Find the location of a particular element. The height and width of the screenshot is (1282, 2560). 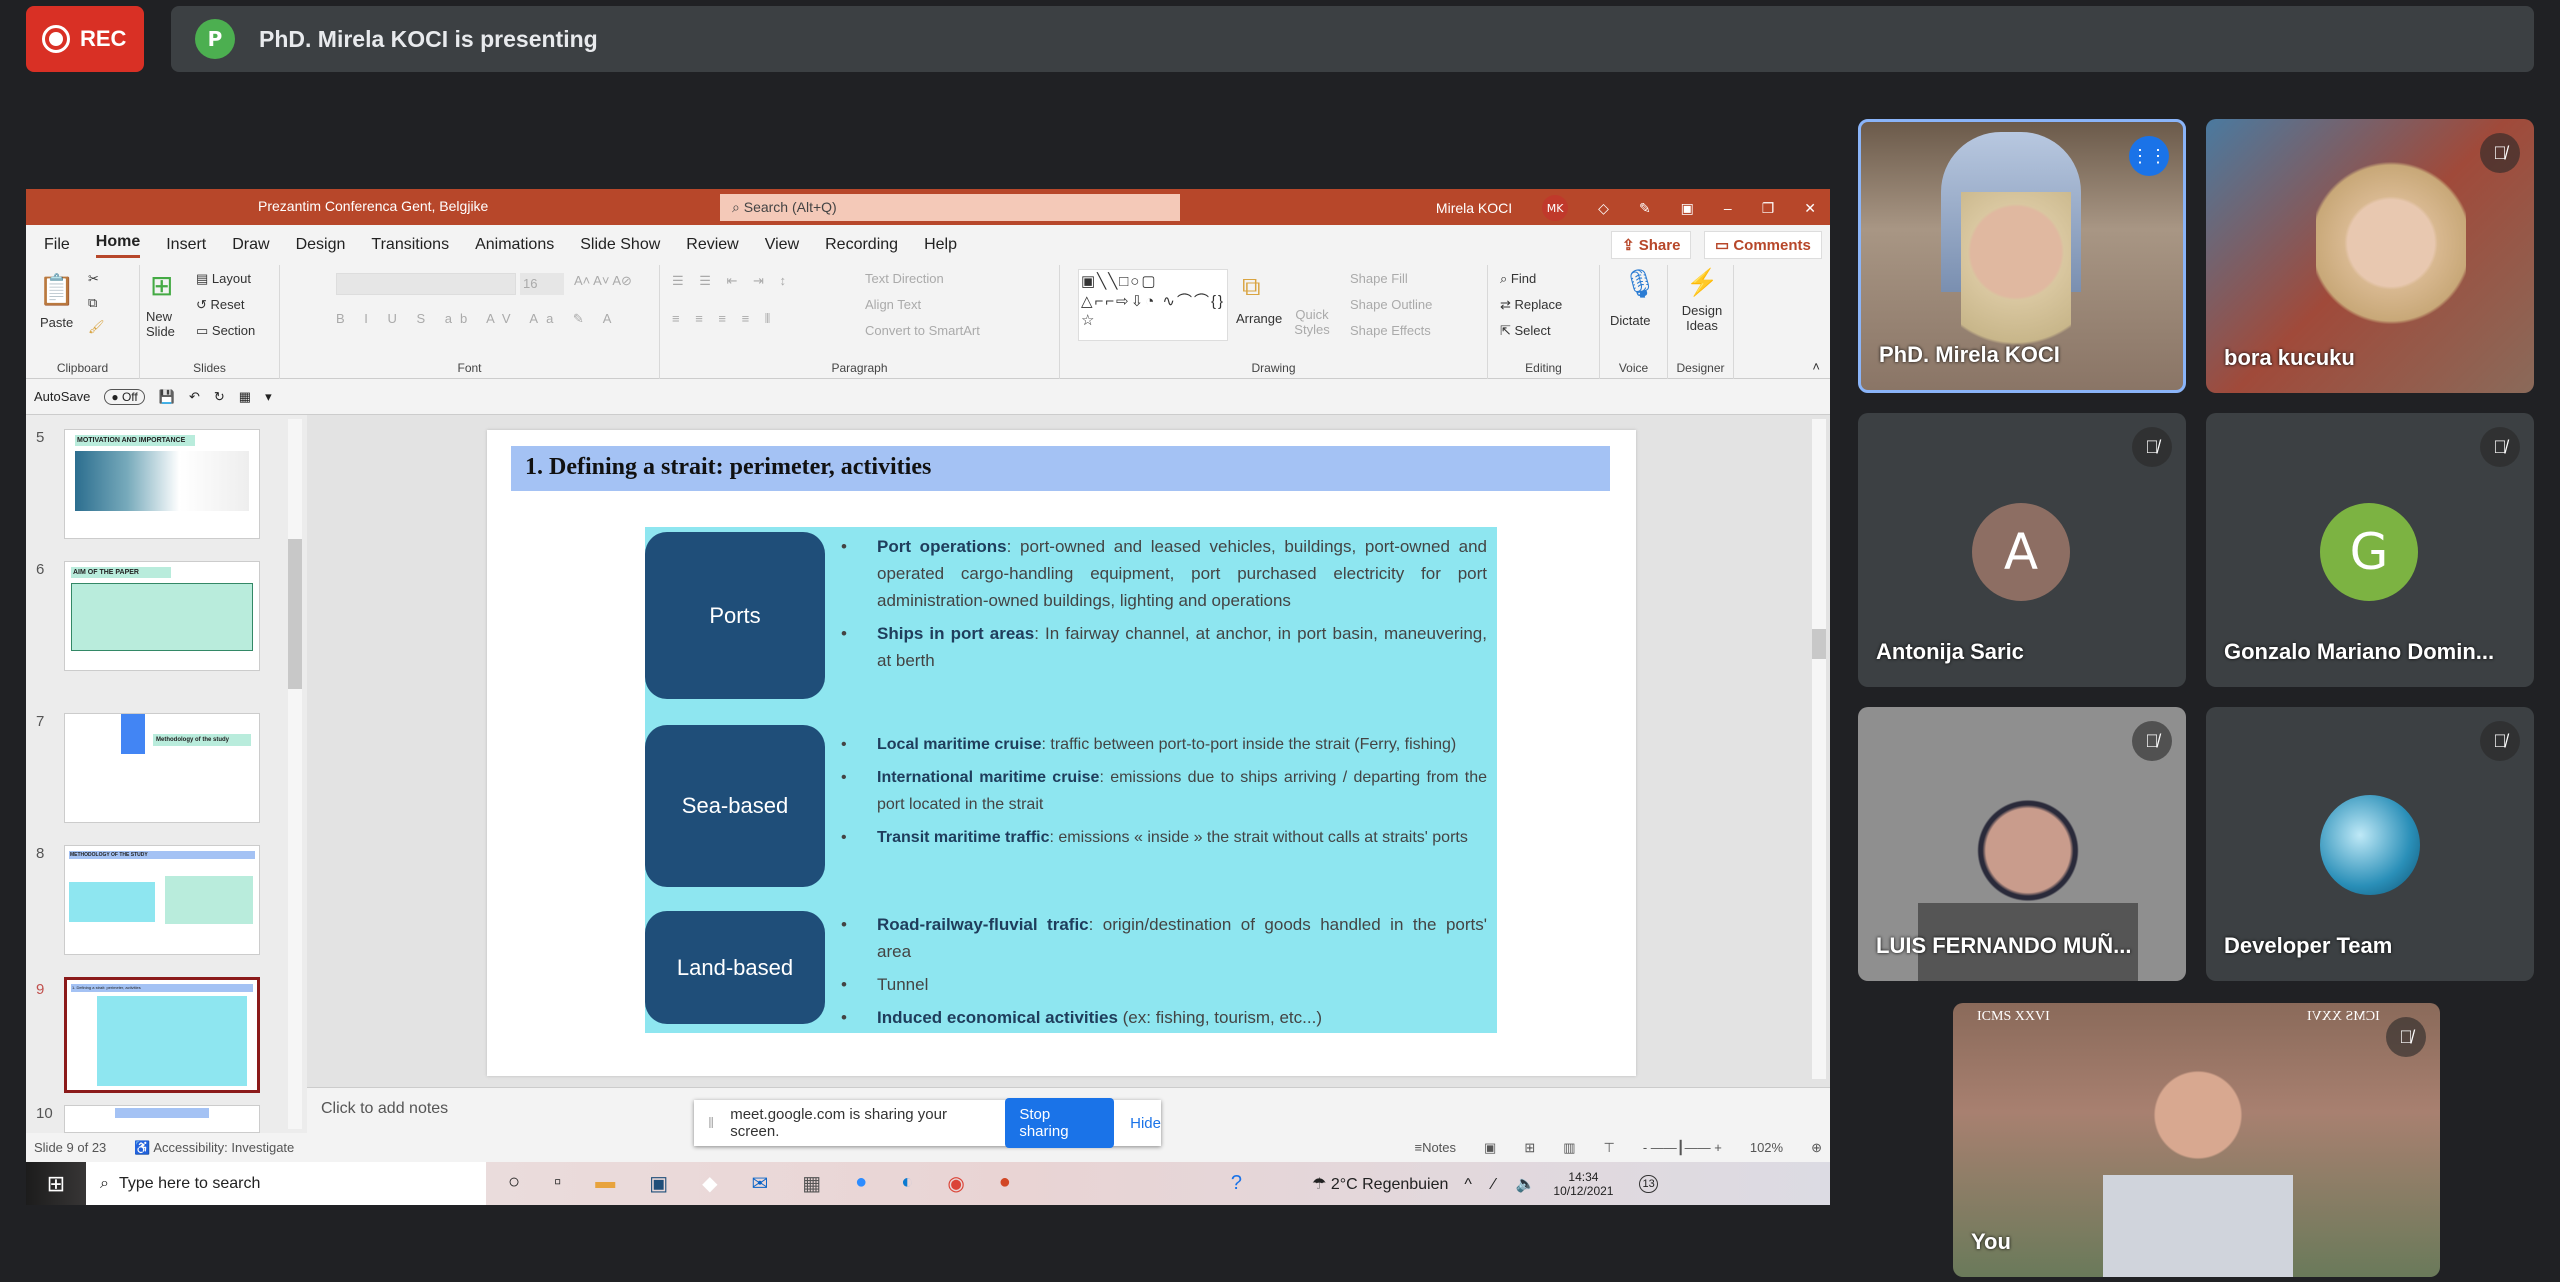

slideshow-icon: ⊤ is located at coordinates (1609, 1148).